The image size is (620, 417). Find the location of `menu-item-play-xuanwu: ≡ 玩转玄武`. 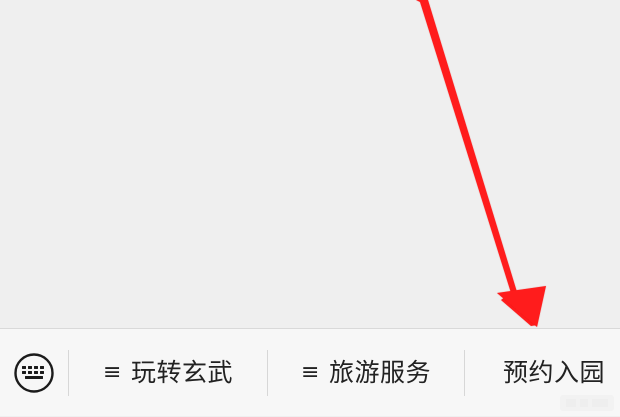

menu-item-play-xuanwu: ≡ 玩转玄武 is located at coordinates (168, 373).